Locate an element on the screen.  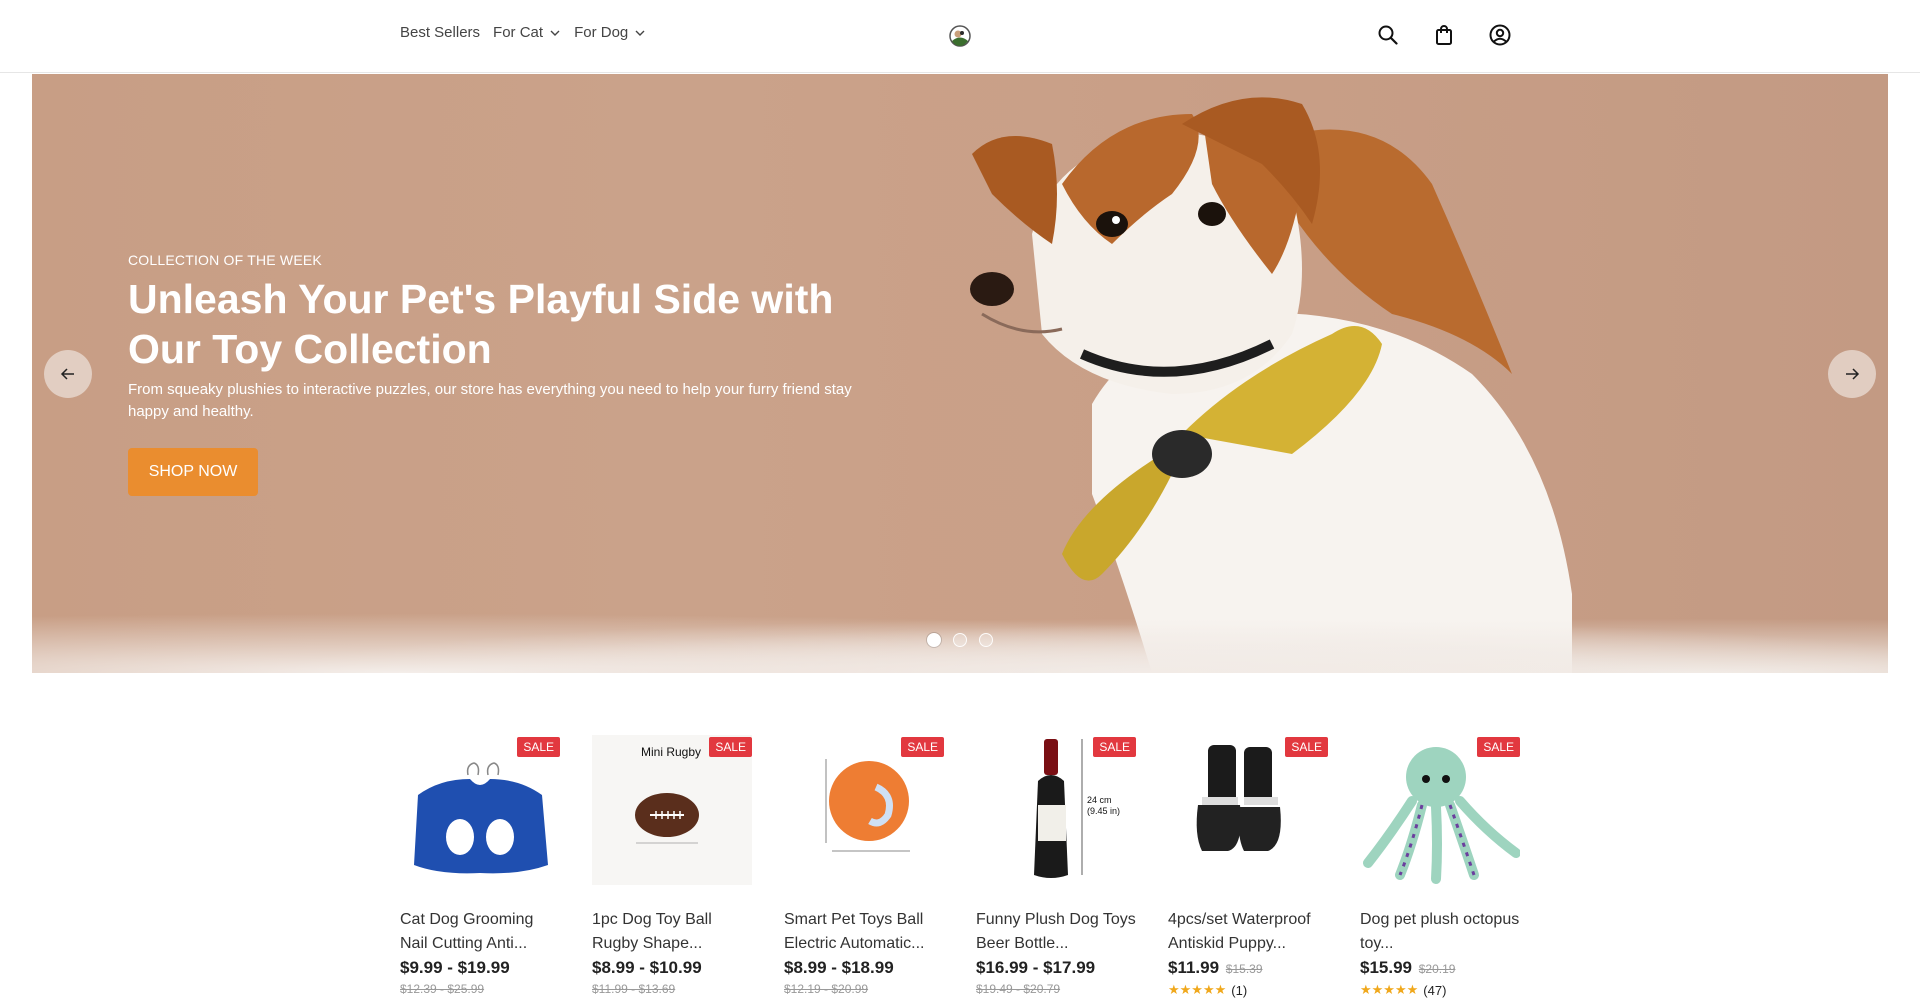
product-rating: ★★★★★ (1) is located at coordinates (1248, 990).